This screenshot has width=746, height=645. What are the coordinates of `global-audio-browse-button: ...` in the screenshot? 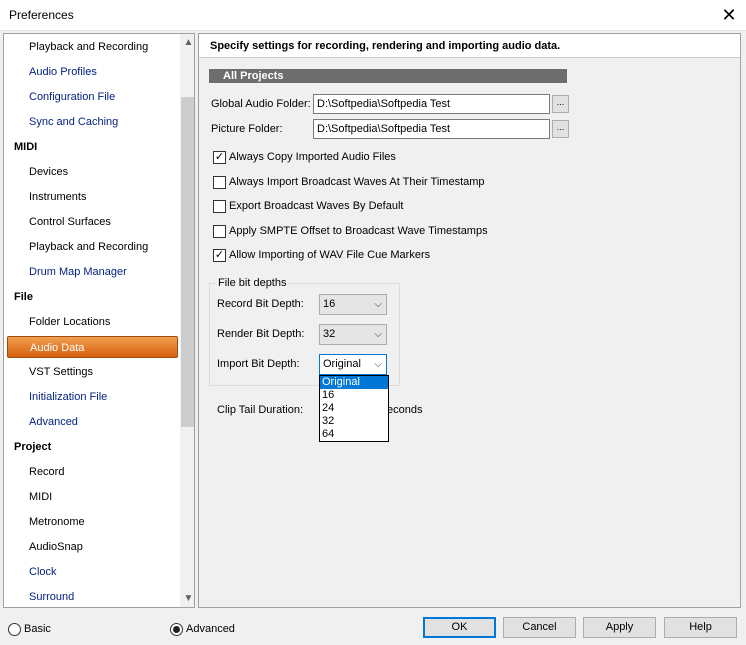 It's located at (560, 104).